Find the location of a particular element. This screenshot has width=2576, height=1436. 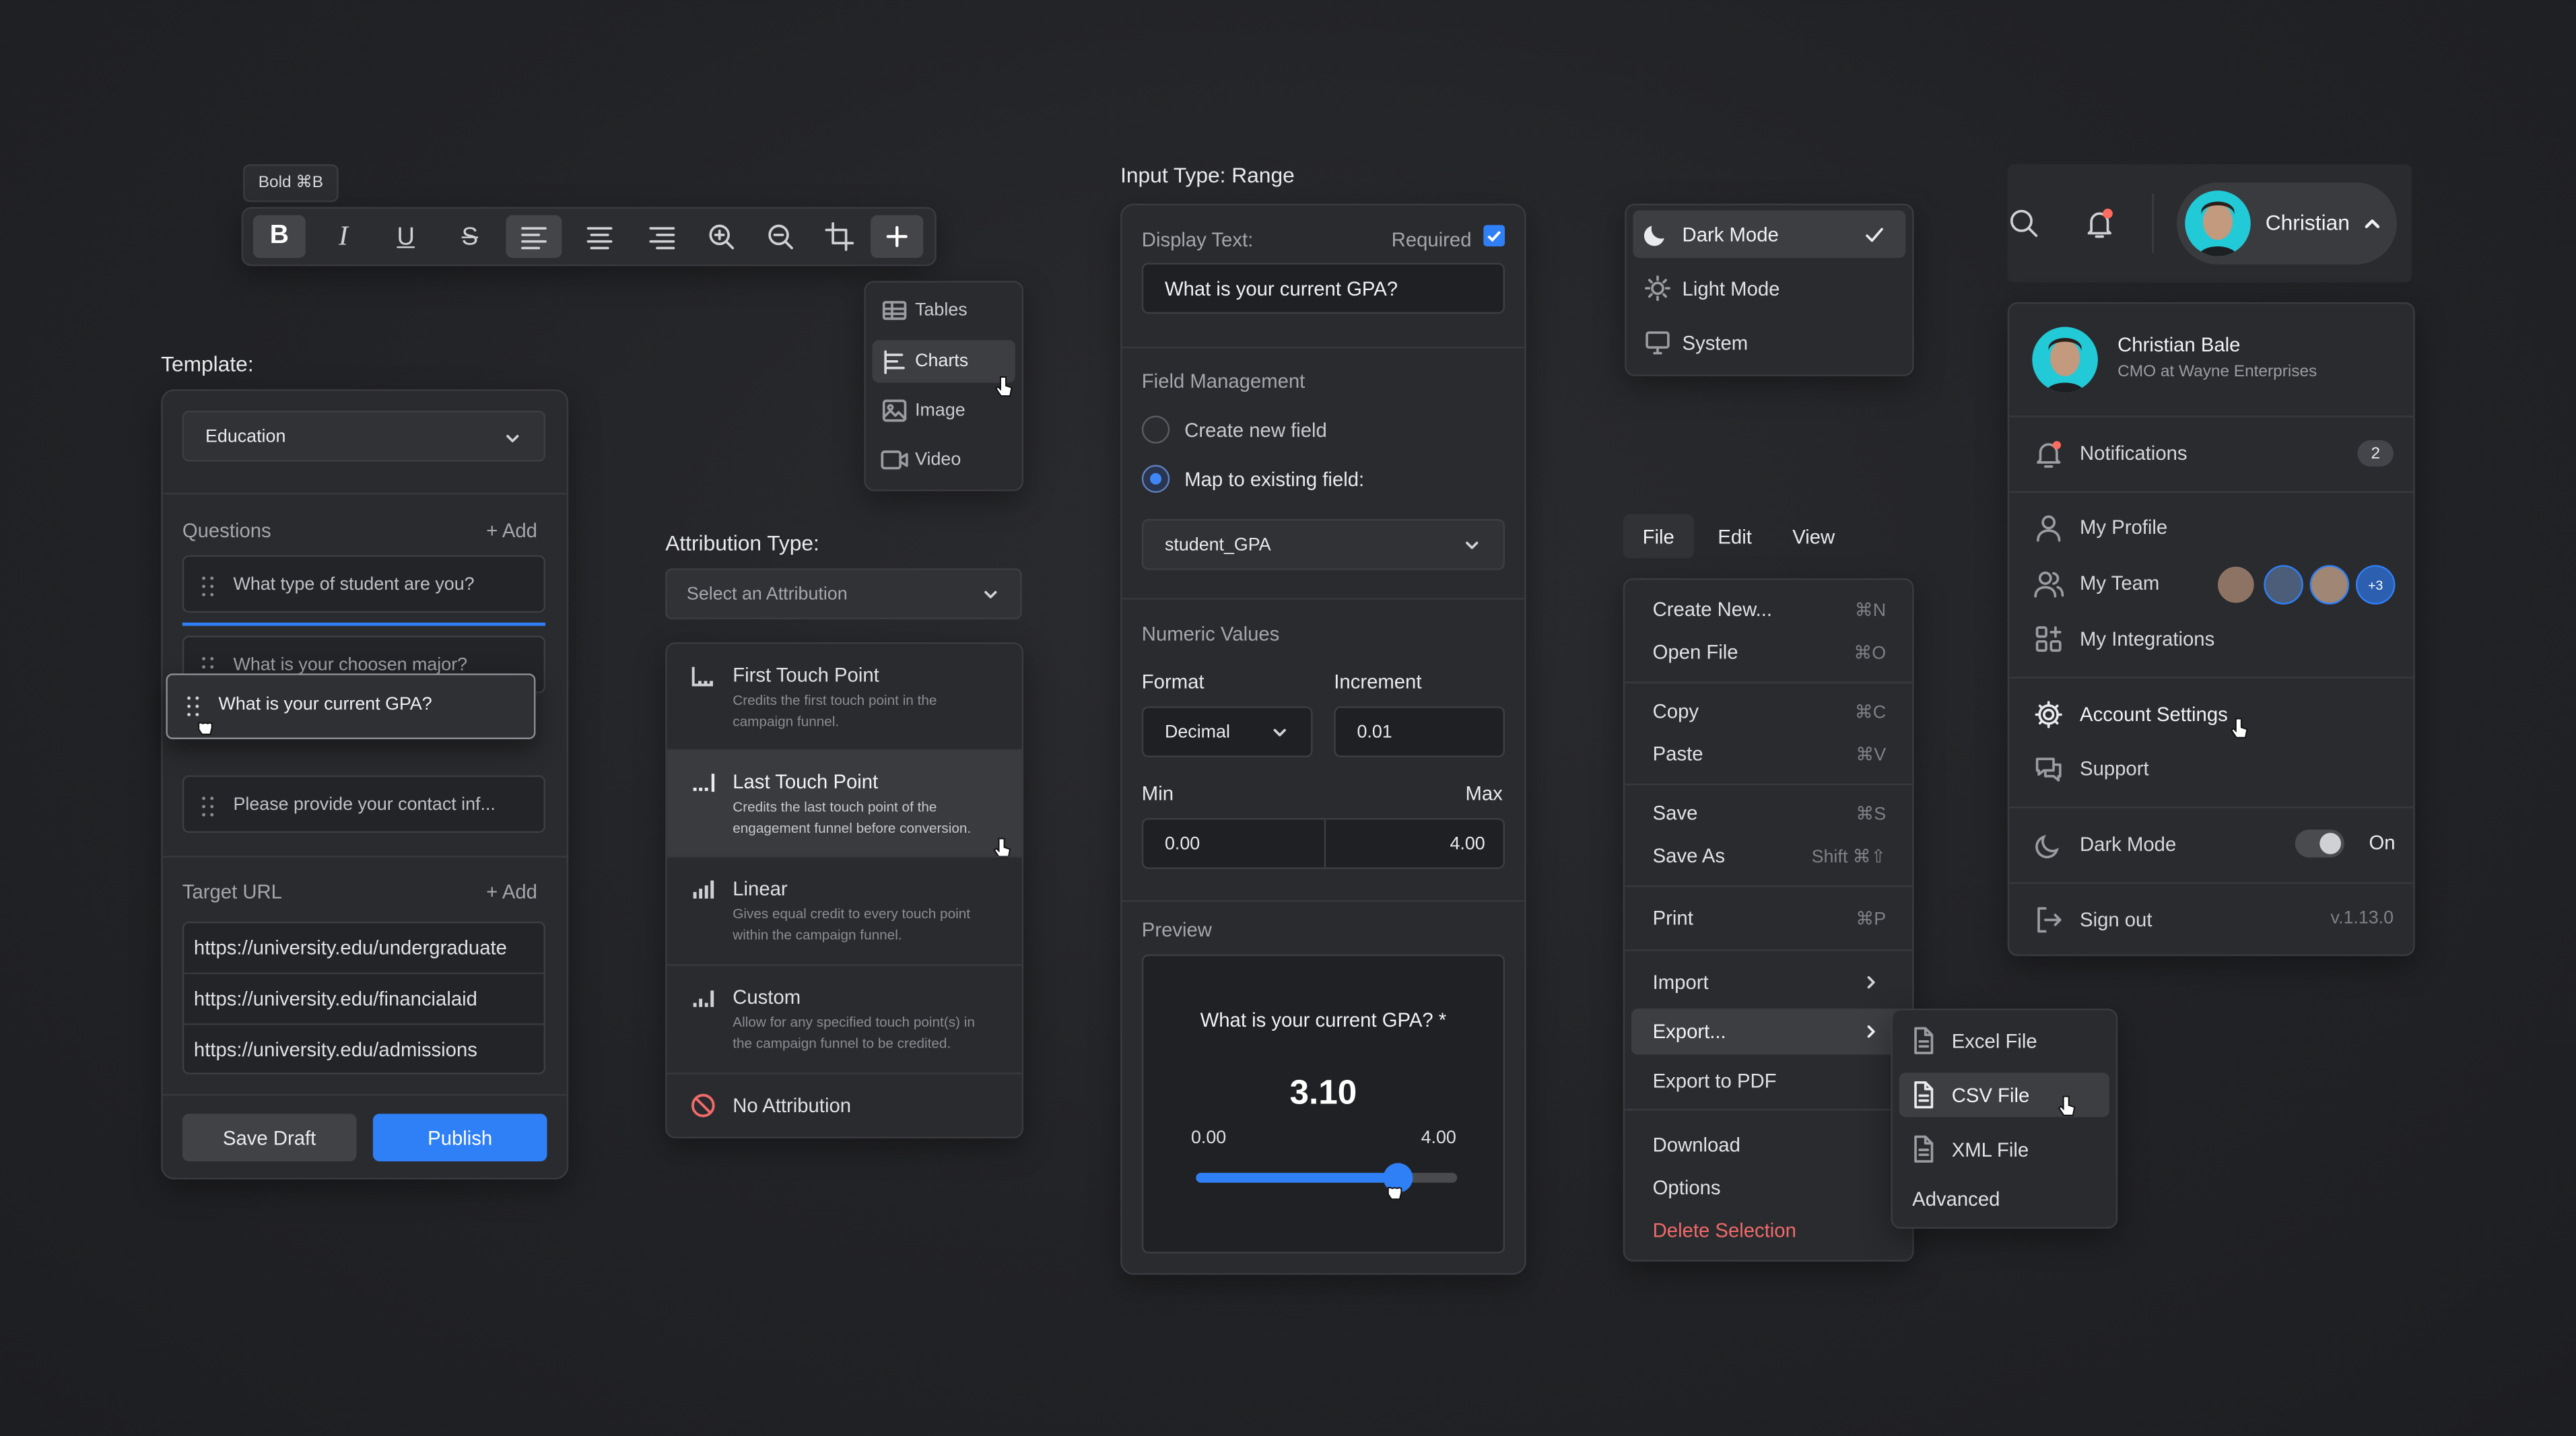

user-menu-button: Christian is located at coordinates (2287, 223).